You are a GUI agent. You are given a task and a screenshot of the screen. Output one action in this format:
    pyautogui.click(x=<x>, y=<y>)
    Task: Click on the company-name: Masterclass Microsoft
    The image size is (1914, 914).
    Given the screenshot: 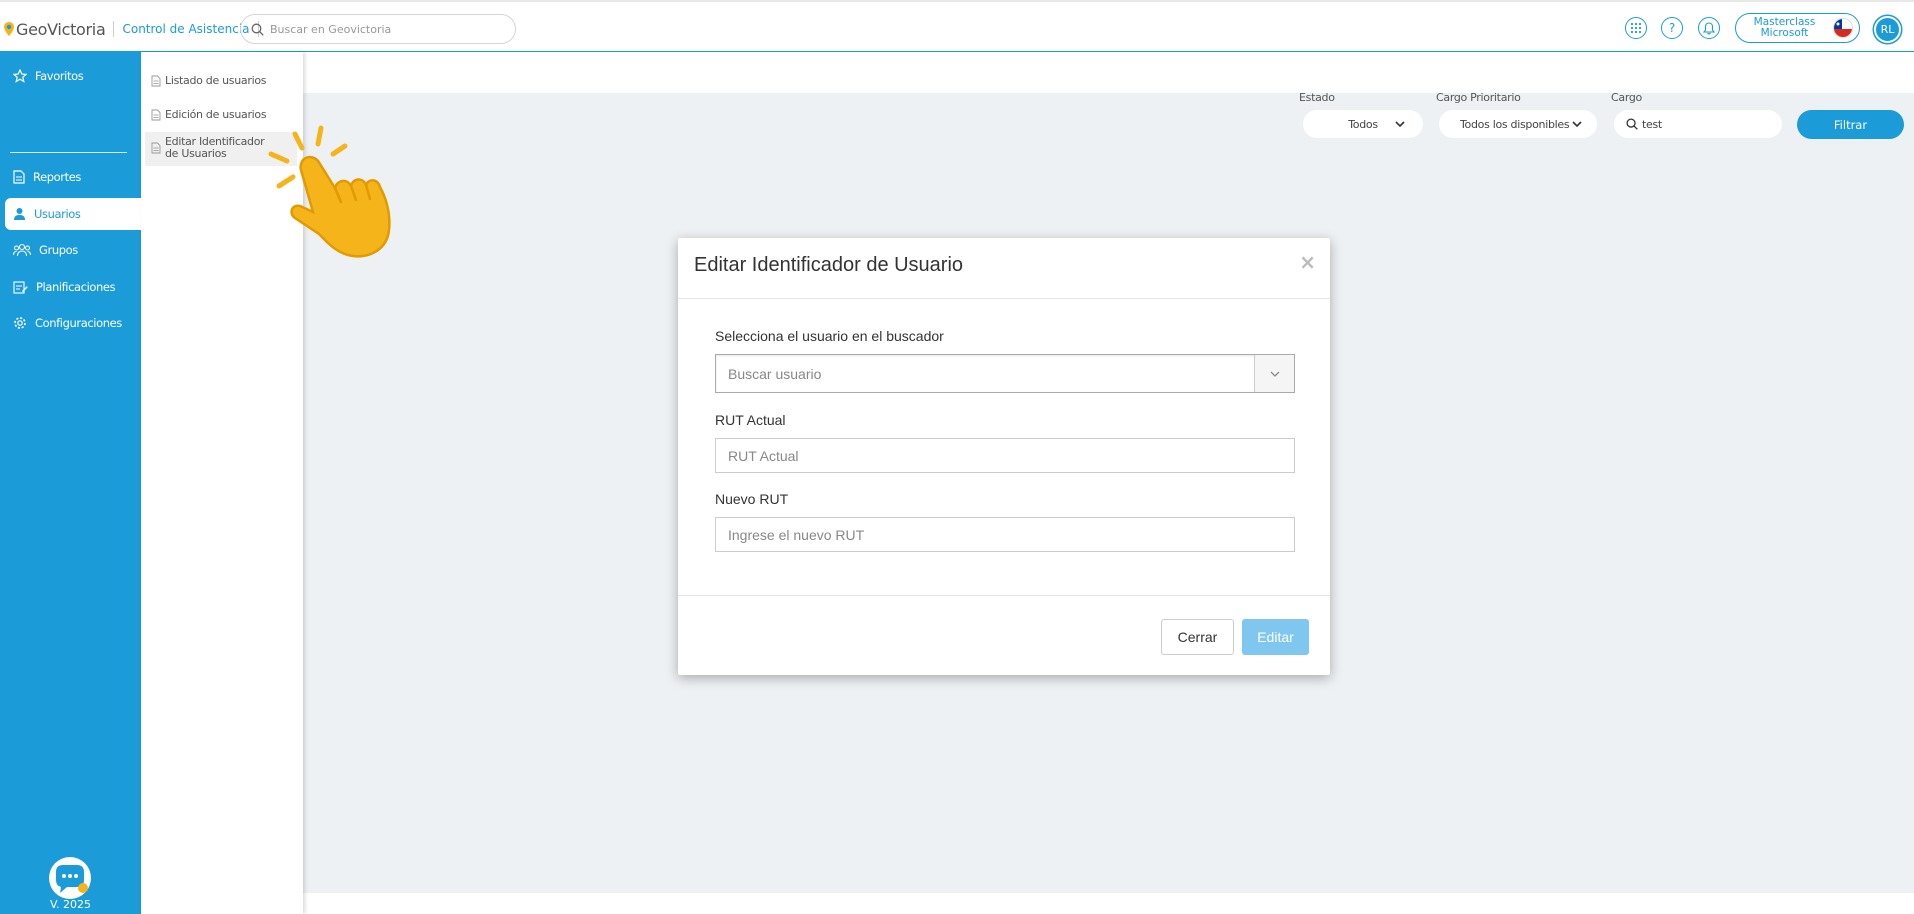 What is the action you would take?
    pyautogui.click(x=1784, y=27)
    